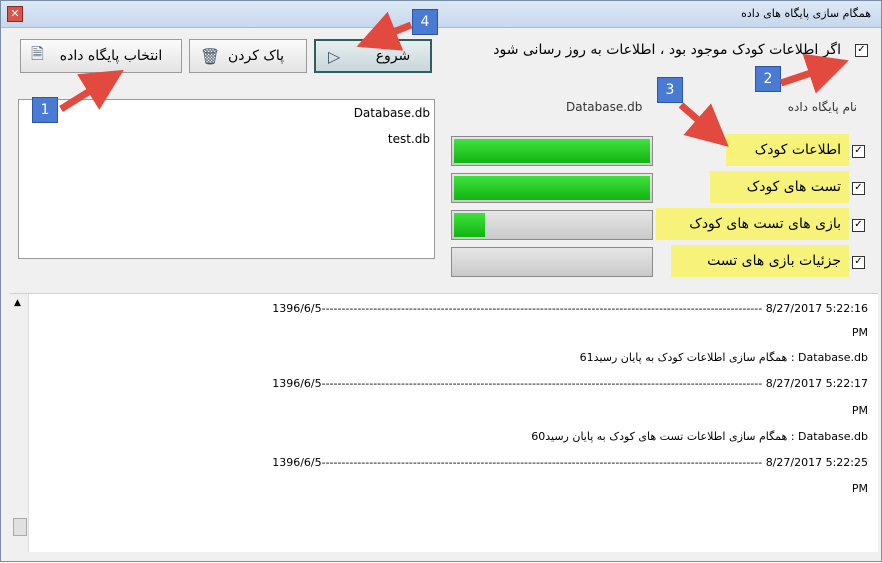 This screenshot has height=563, width=882. I want to click on arrow-to-update-option, so click(814, 73).